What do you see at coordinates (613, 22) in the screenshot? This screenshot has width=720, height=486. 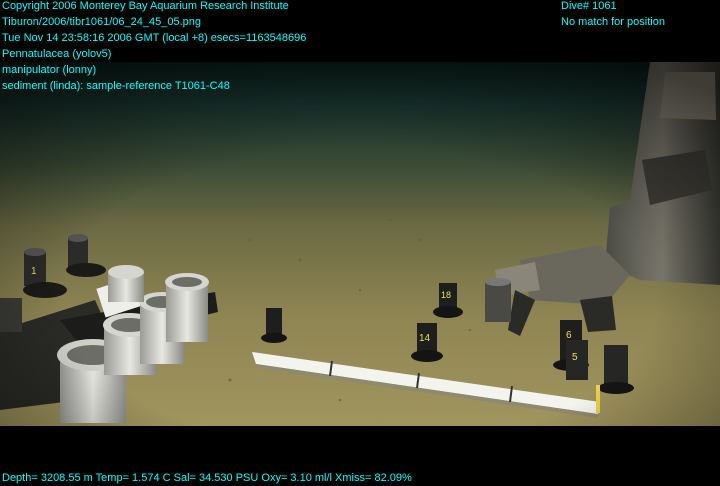 I see `position-status-text: No match for position` at bounding box center [613, 22].